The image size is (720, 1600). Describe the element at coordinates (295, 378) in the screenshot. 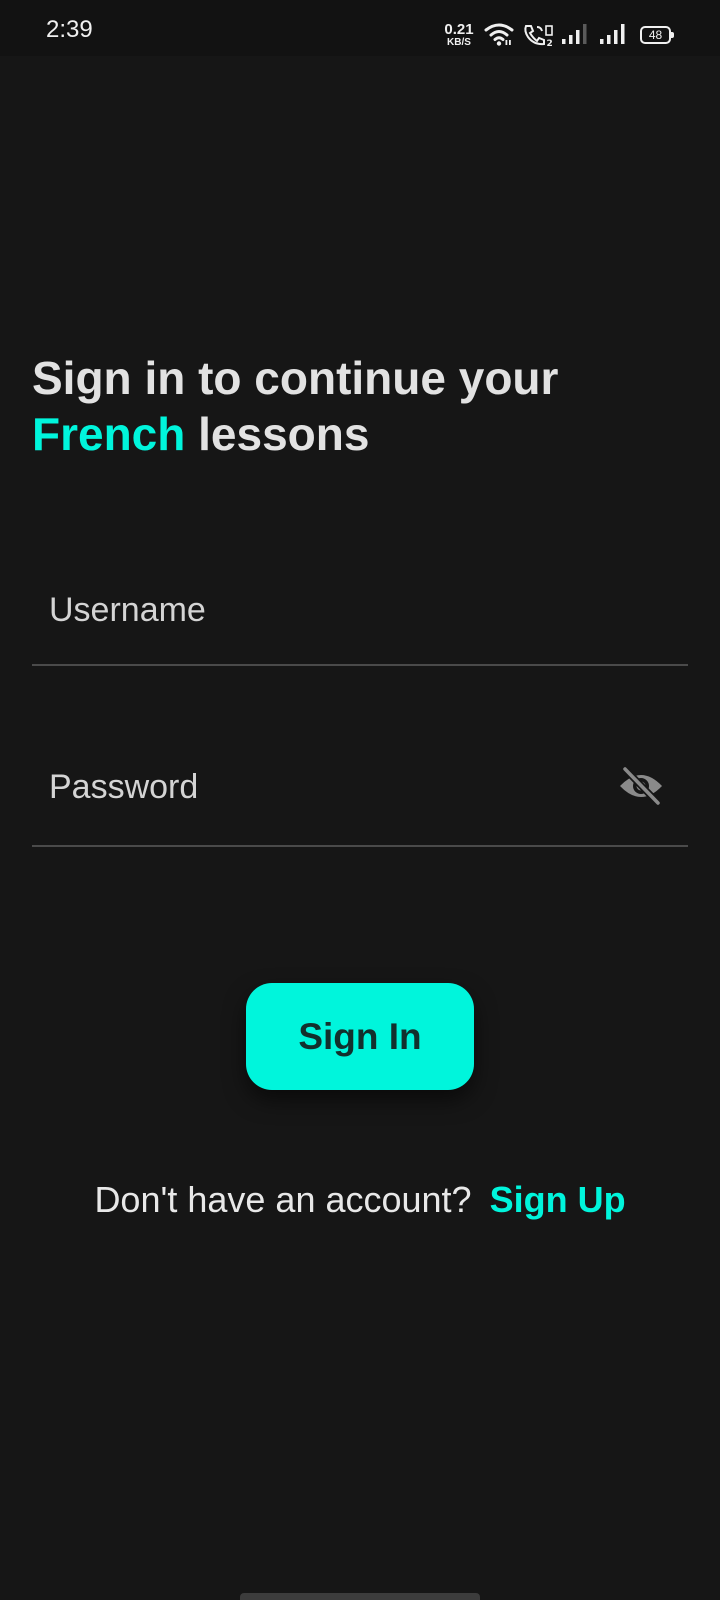

I see `title-line-1: Sign in to continue your` at that location.